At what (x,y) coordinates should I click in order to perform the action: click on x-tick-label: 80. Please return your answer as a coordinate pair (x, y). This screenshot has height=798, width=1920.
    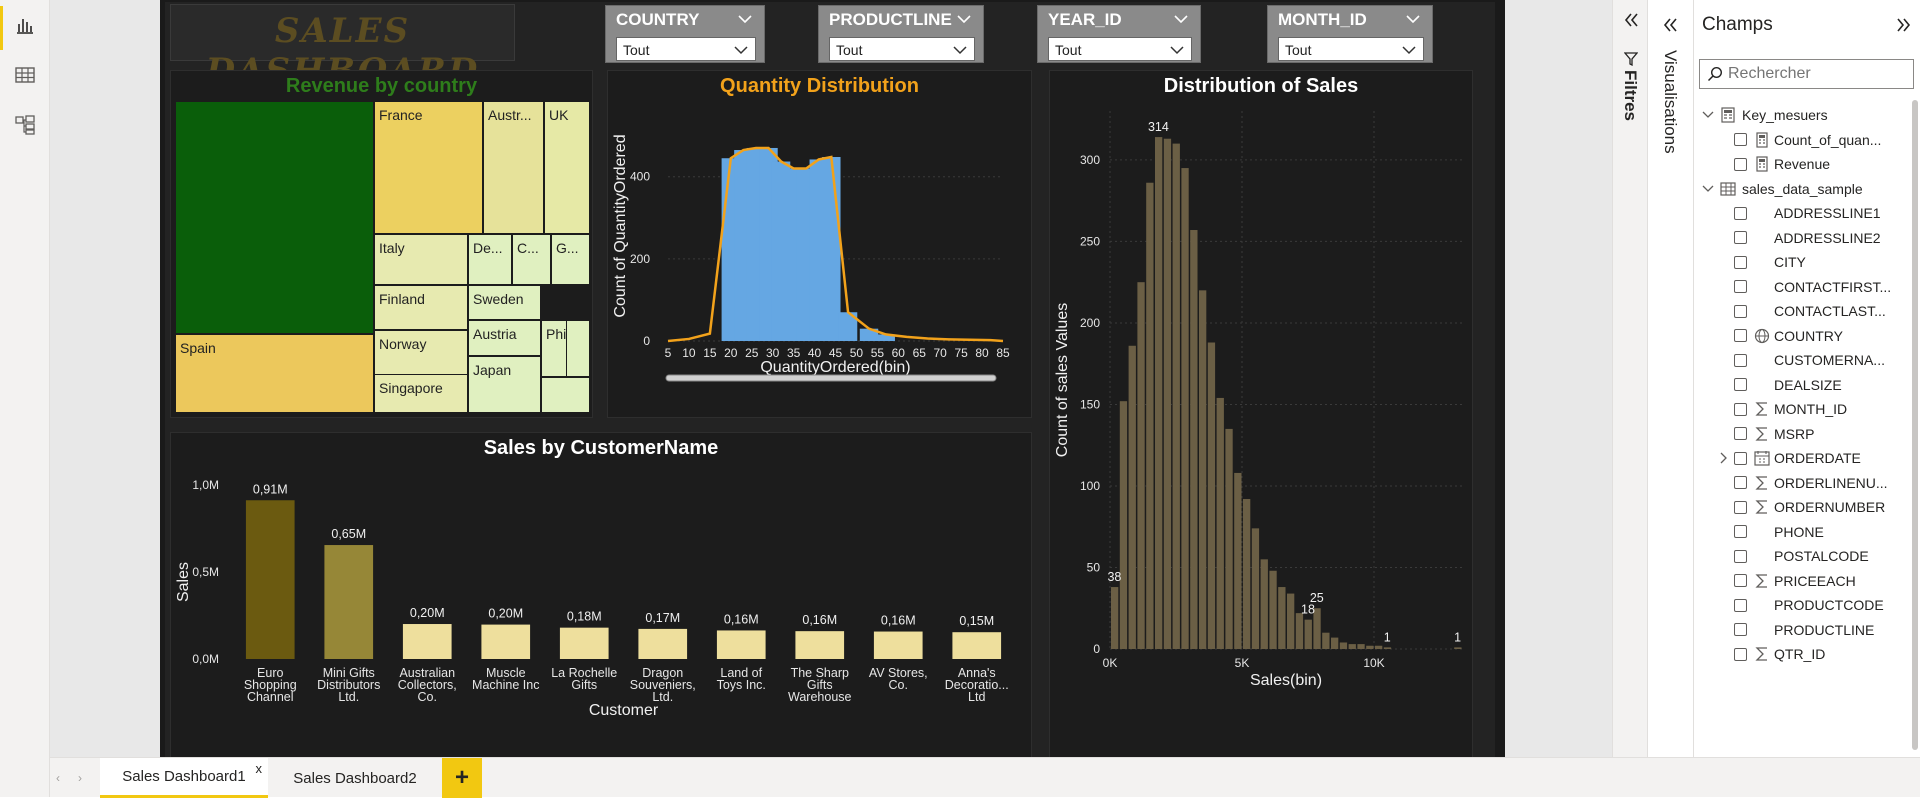
    Looking at the image, I should click on (982, 353).